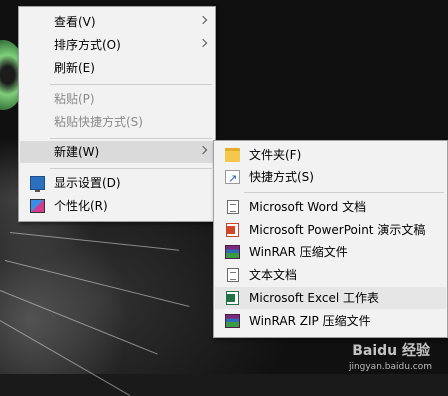  I want to click on submenu-item-label: Microsoft PowerPoint 演示文稿, so click(337, 230).